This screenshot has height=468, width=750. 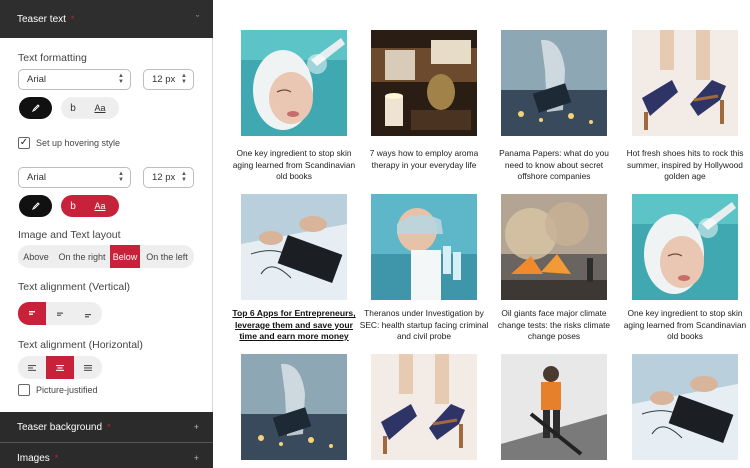 I want to click on horizontal-alignment-group, so click(x=60, y=367).